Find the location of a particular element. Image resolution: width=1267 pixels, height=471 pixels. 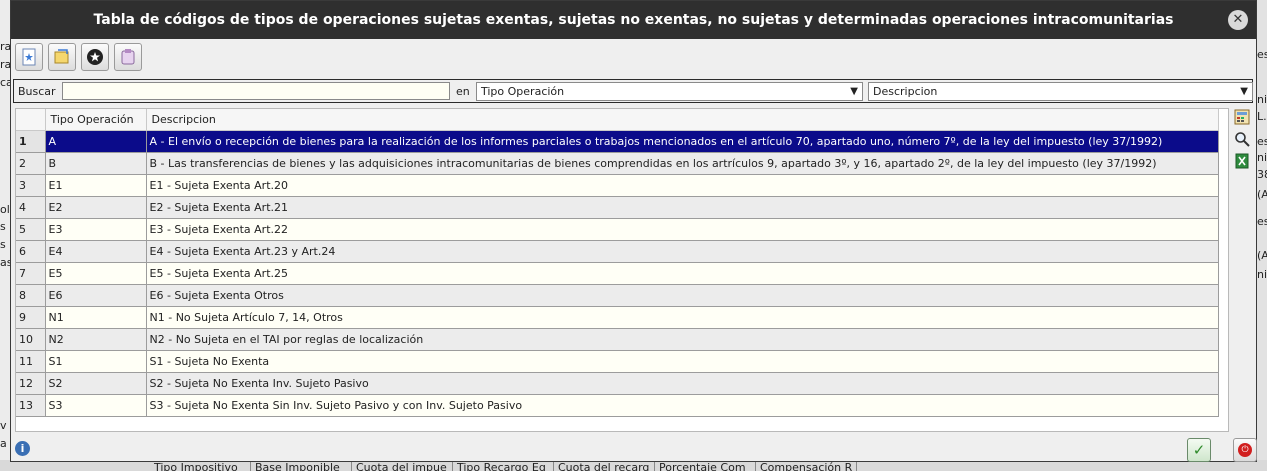

background-right-strip: es ni L. es ni 38 (A es (A ni is located at coordinates (1262, 235).